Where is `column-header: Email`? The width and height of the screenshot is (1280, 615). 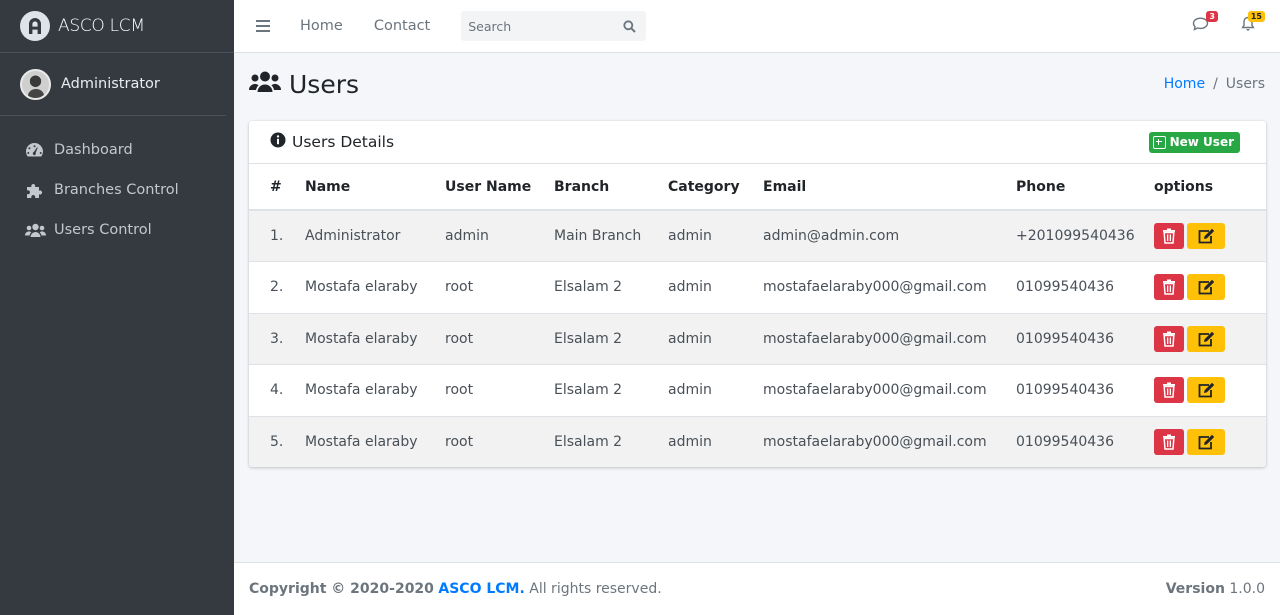 column-header: Email is located at coordinates (785, 186).